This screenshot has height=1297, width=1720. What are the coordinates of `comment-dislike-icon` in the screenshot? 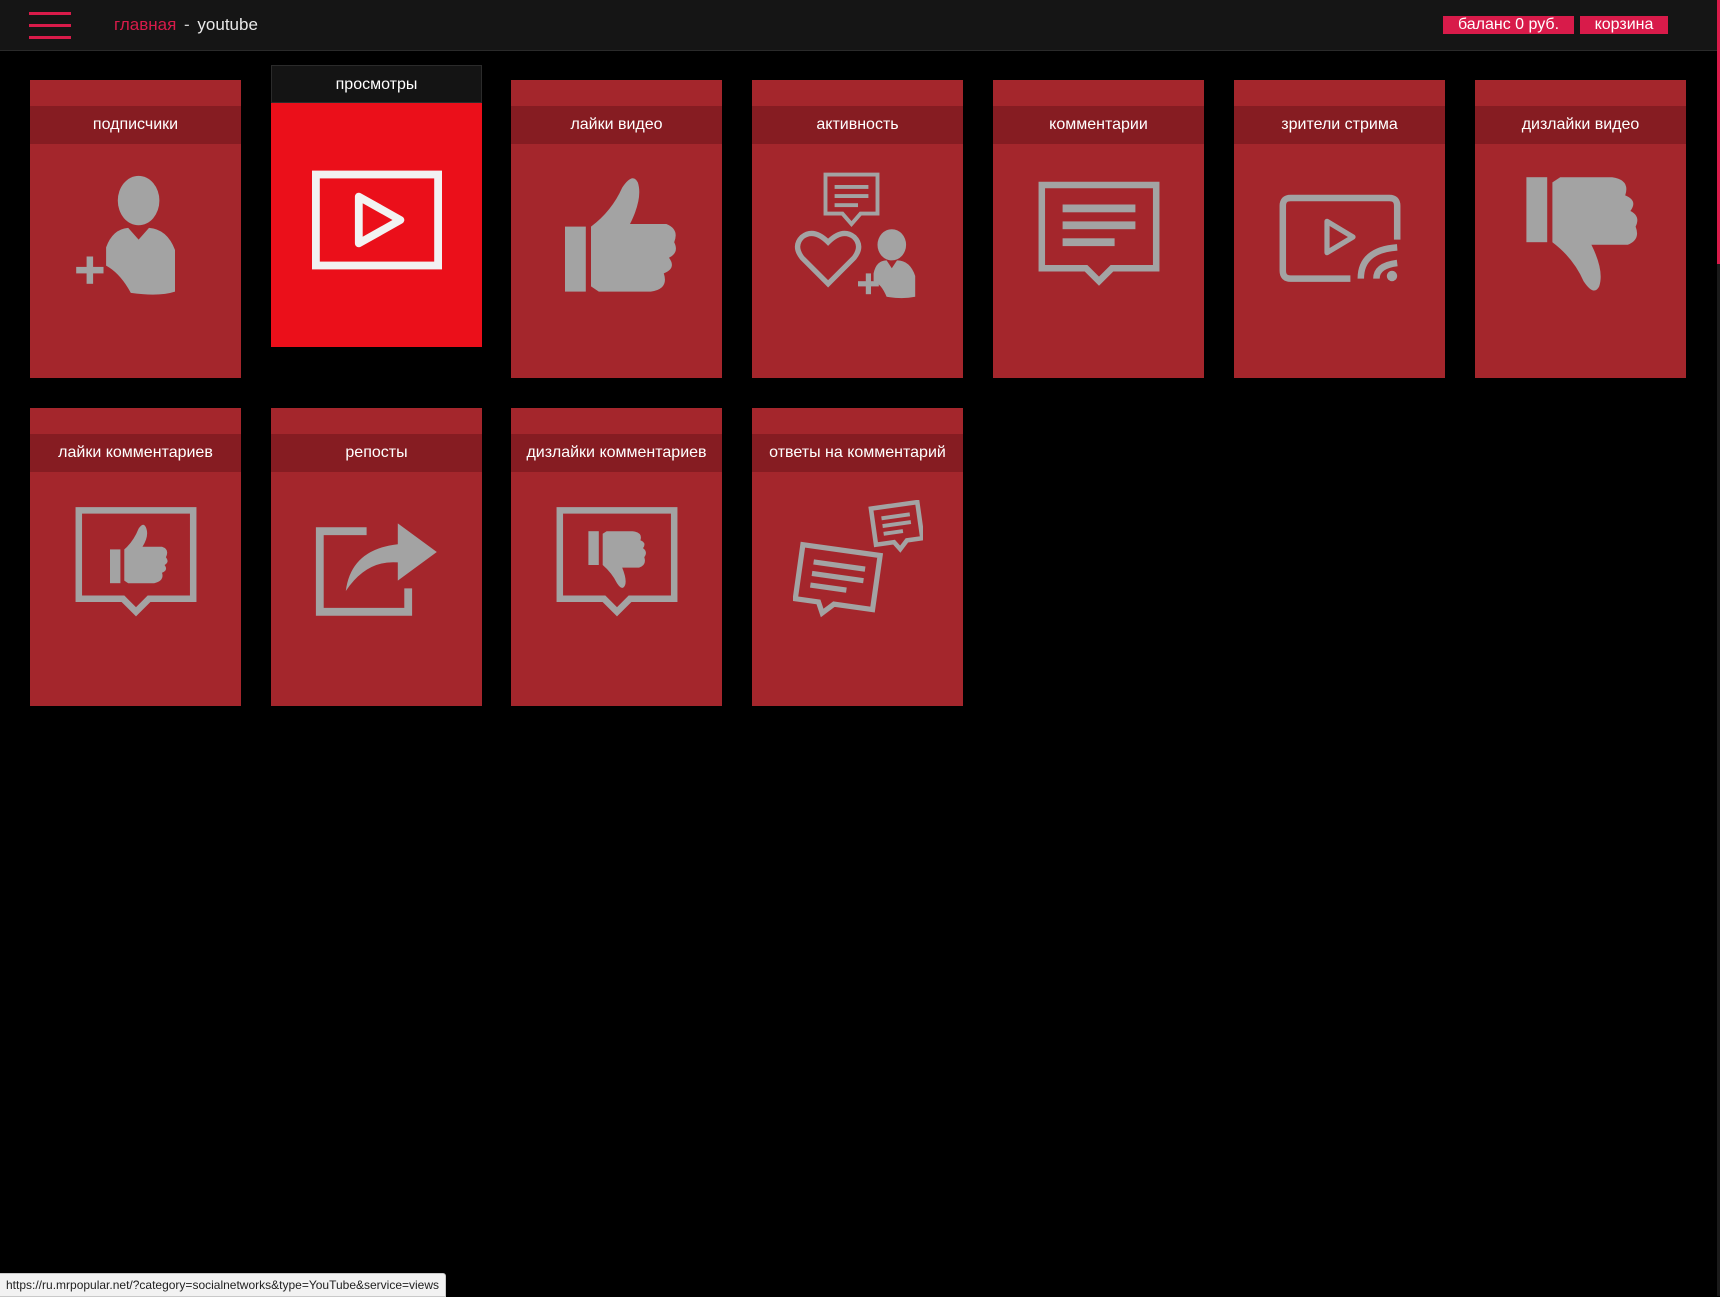 It's located at (616, 589).